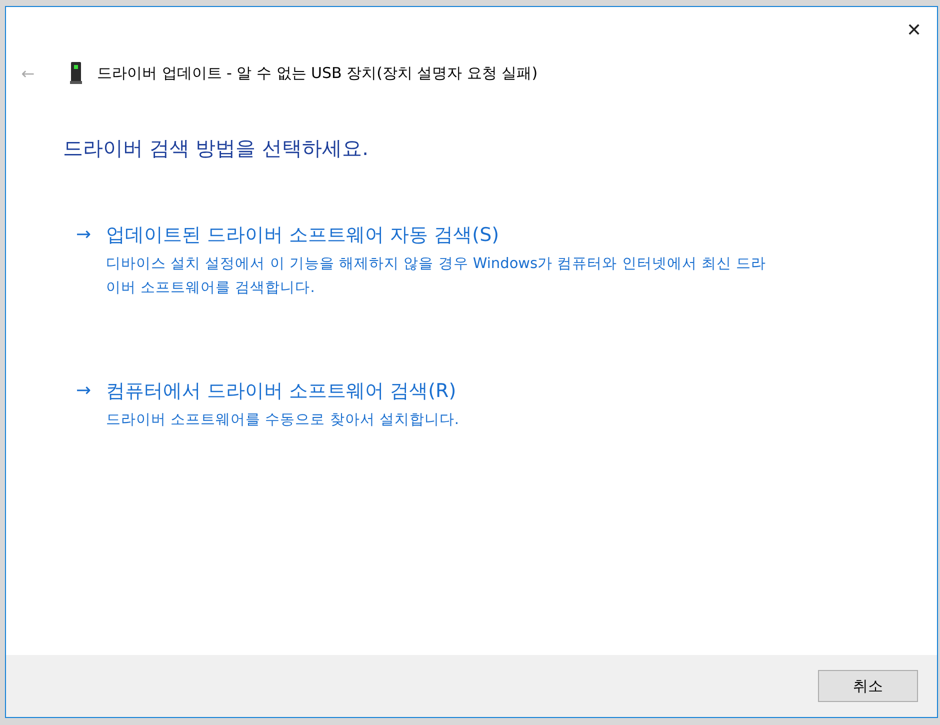 The width and height of the screenshot is (940, 725). I want to click on option-link: 업데이트된 드라이버 소프트웨어 자동 검색(S), so click(441, 235).